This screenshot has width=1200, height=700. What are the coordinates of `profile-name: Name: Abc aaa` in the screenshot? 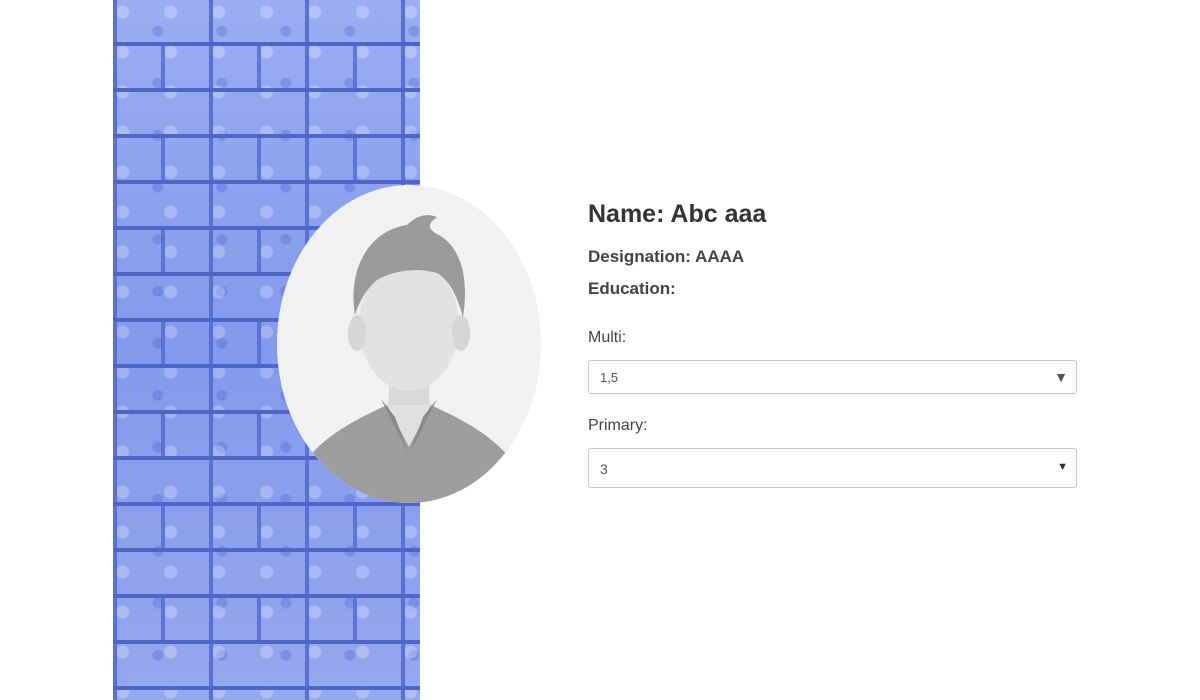 It's located at (677, 214).